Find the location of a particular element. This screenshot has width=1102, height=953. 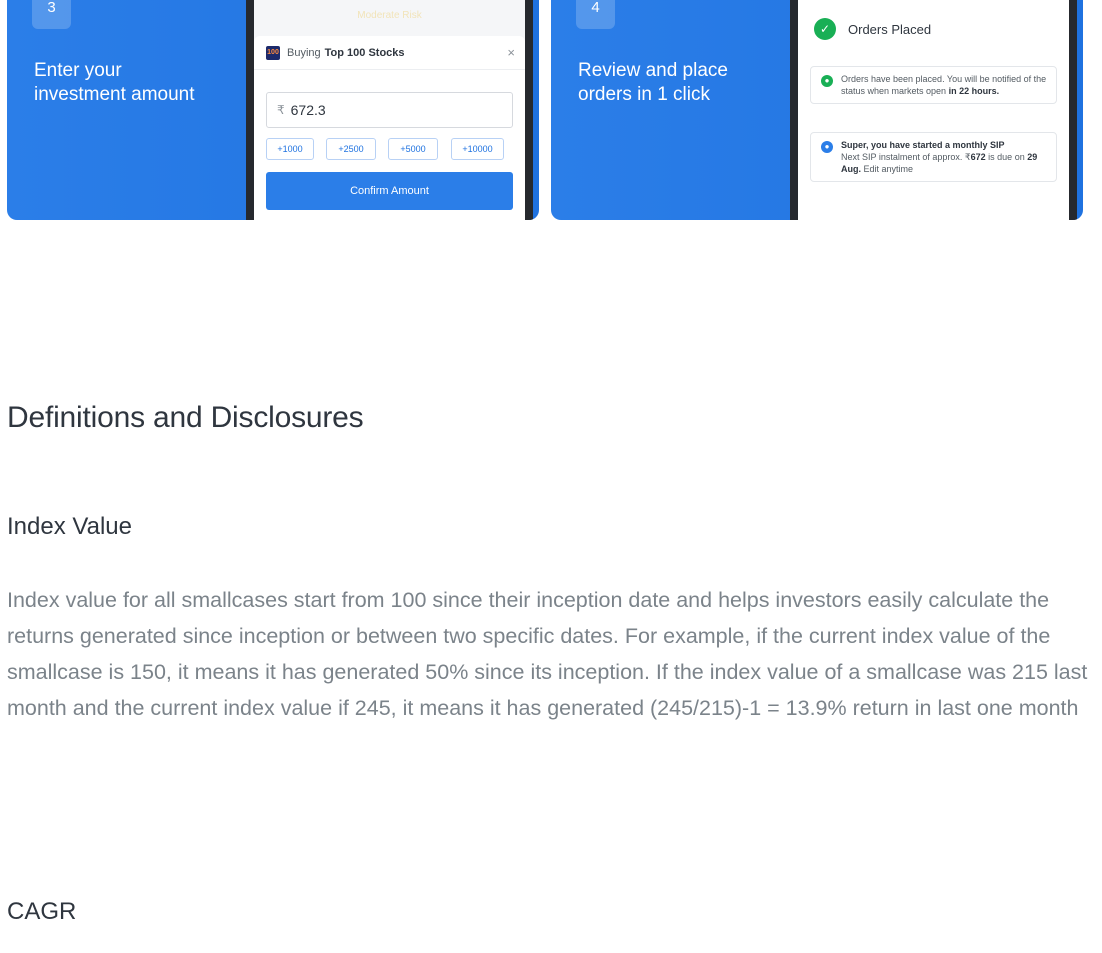

buying-prefix: Buying is located at coordinates (304, 52).